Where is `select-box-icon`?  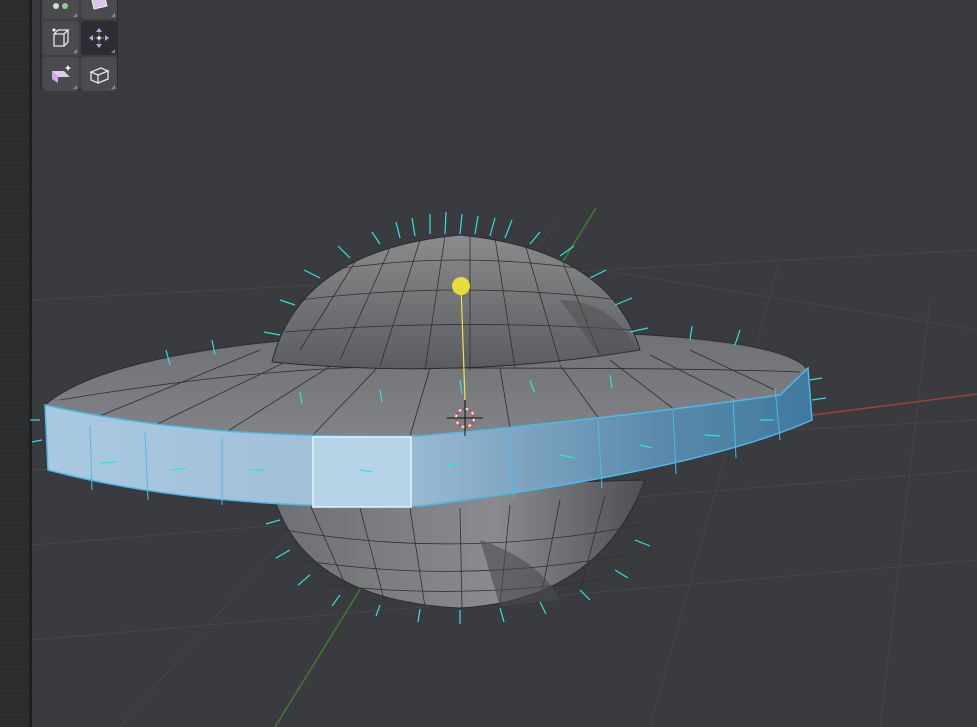
select-box-icon is located at coordinates (60, 6).